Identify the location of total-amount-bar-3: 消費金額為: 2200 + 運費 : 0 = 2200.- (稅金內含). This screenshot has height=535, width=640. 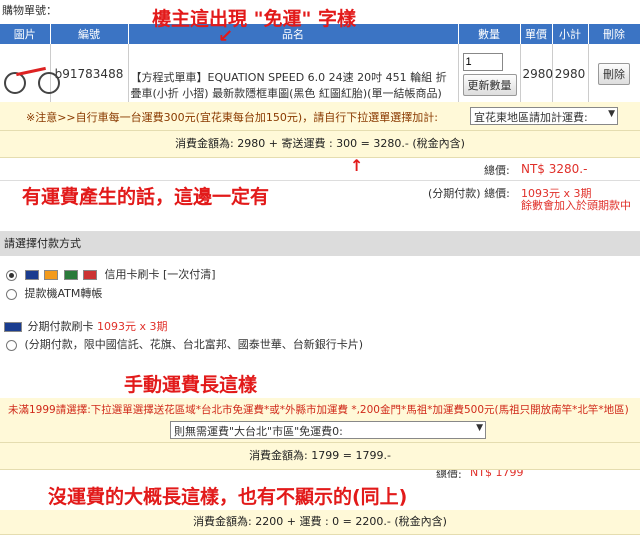
(320, 522).